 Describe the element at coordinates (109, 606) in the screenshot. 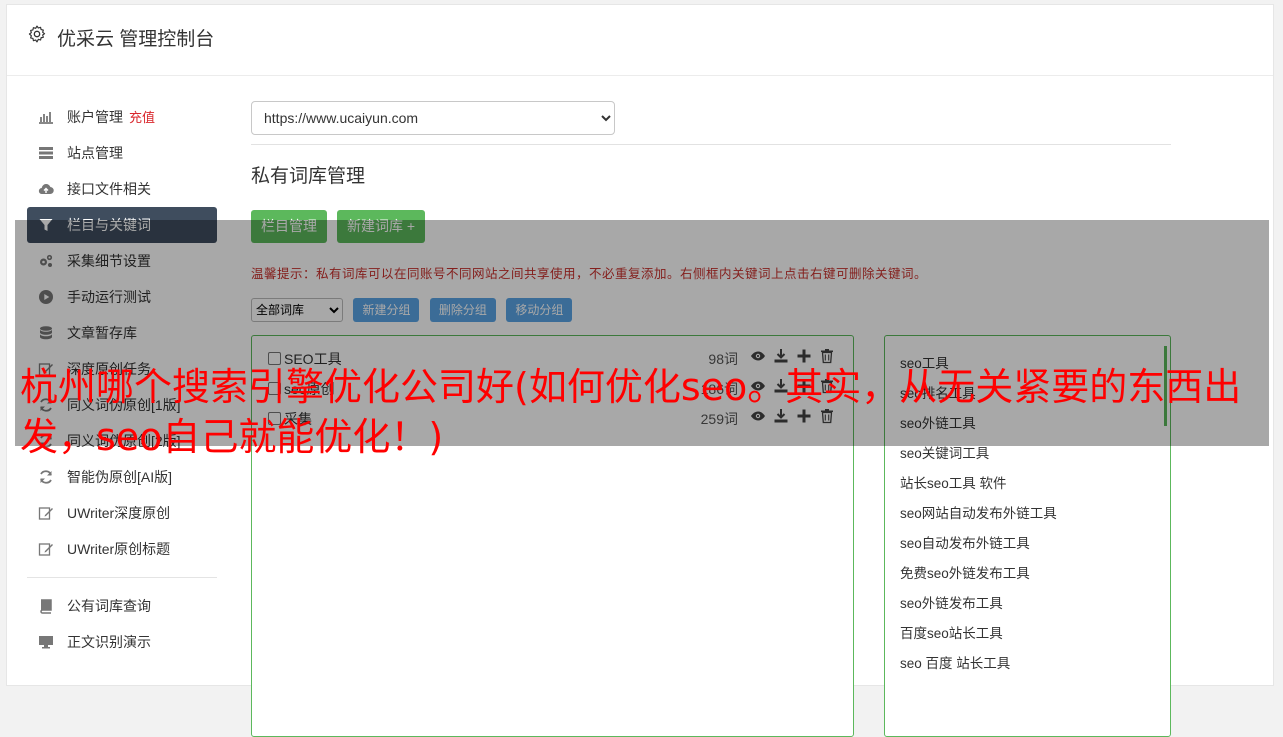

I see `sidebar-item-label: 公有词库查询` at that location.